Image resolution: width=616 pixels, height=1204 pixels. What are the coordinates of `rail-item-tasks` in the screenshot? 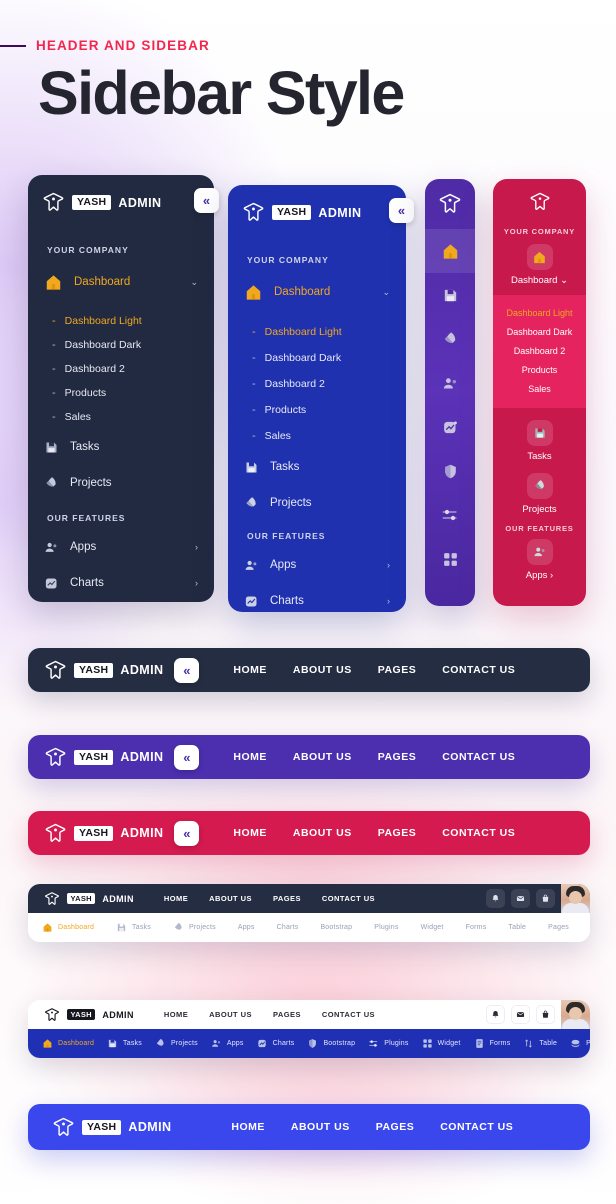 It's located at (450, 295).